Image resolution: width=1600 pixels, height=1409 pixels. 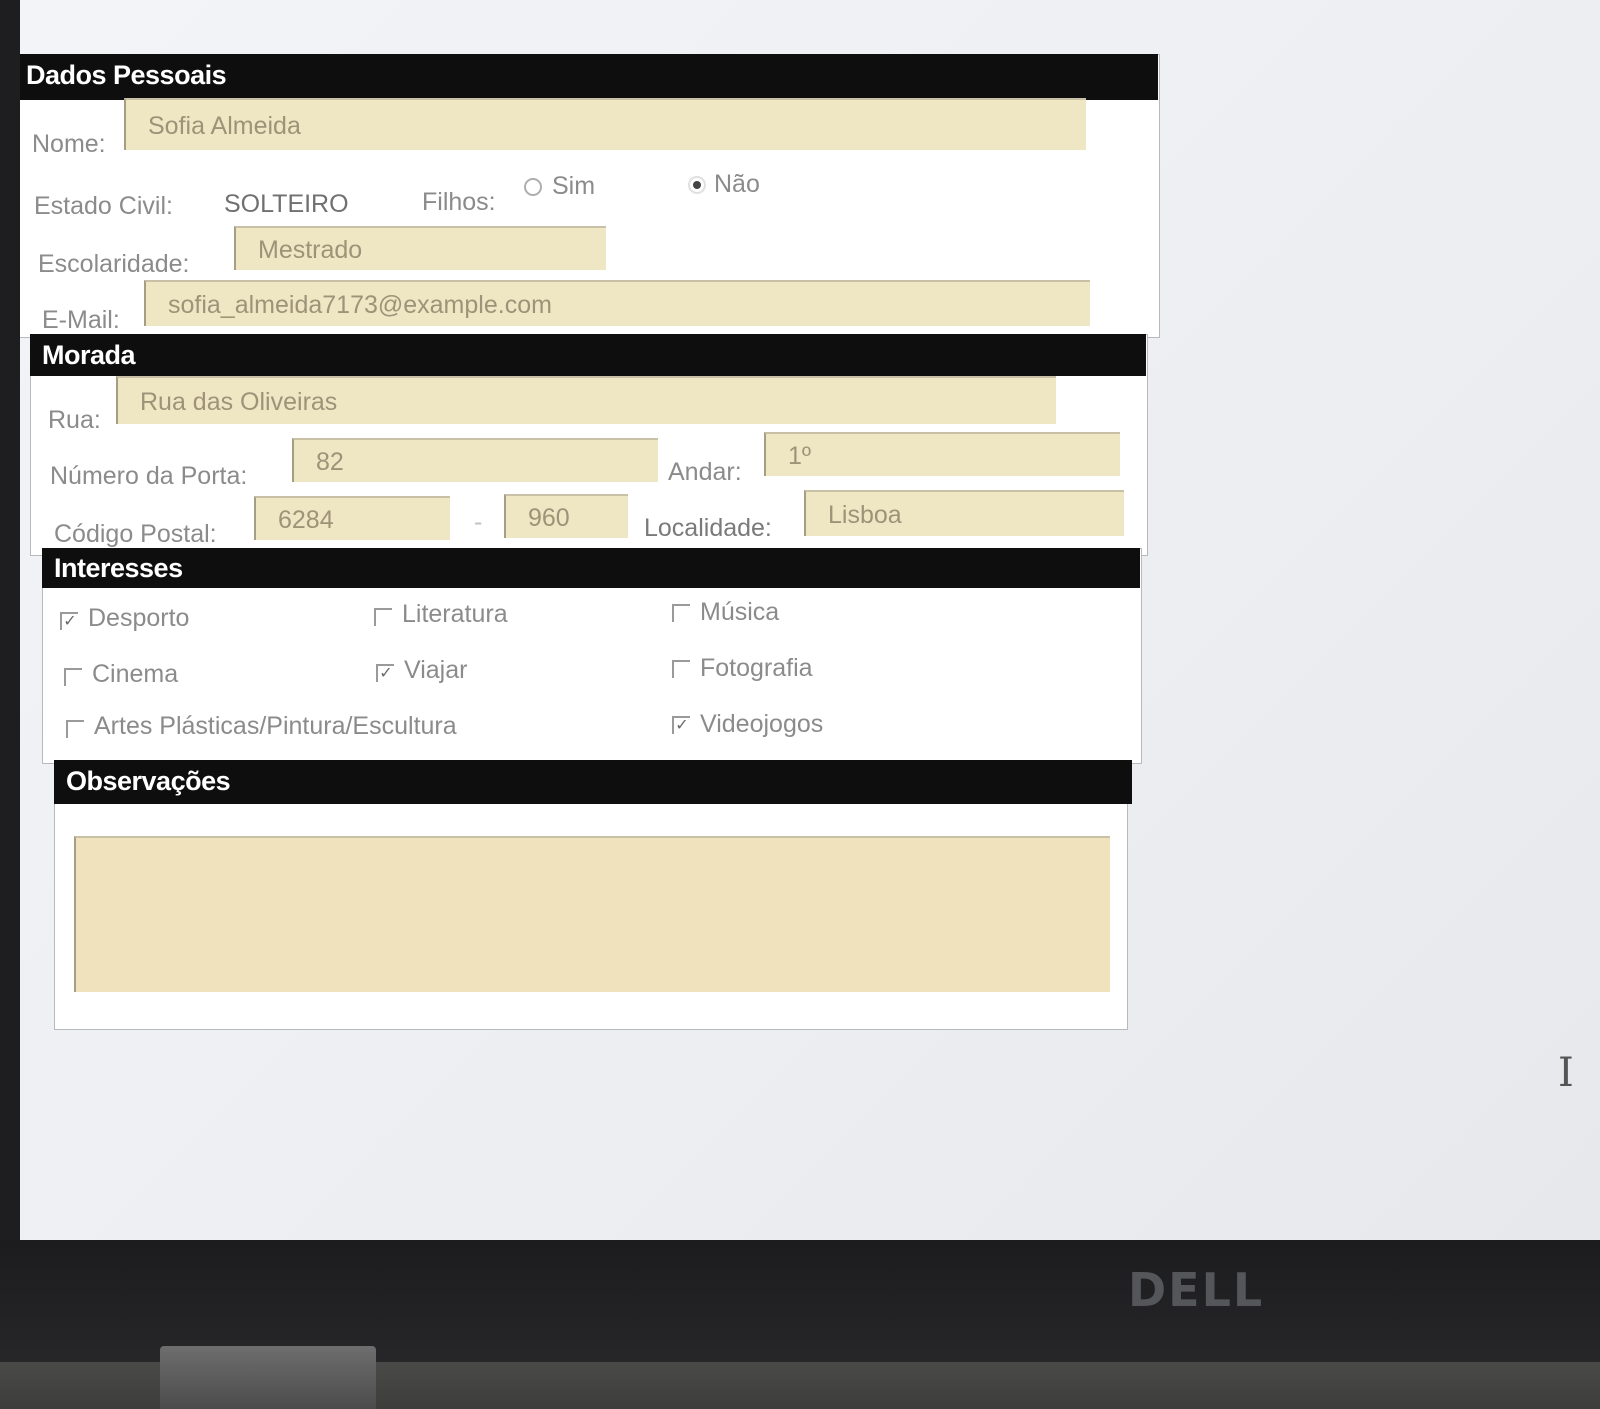 What do you see at coordinates (73, 677) in the screenshot?
I see `cinema-checkbox` at bounding box center [73, 677].